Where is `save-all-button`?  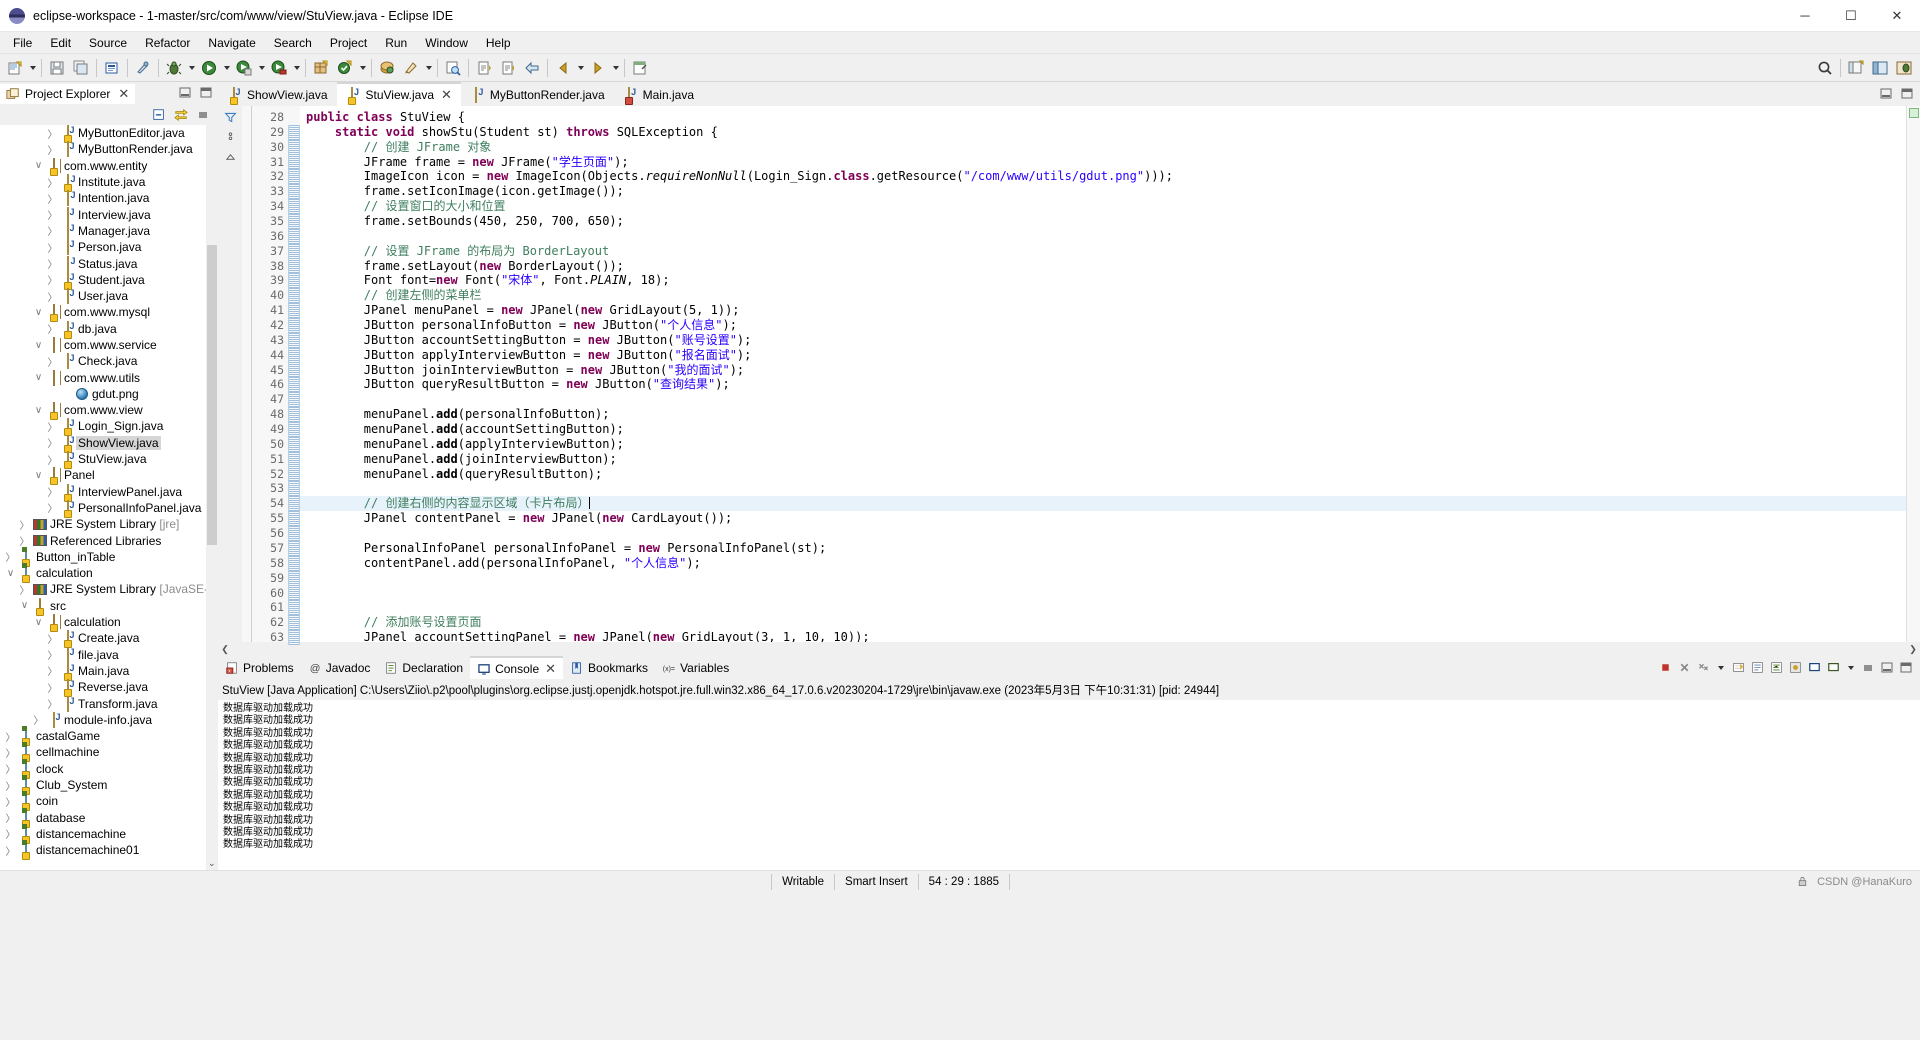 save-all-button is located at coordinates (81, 68).